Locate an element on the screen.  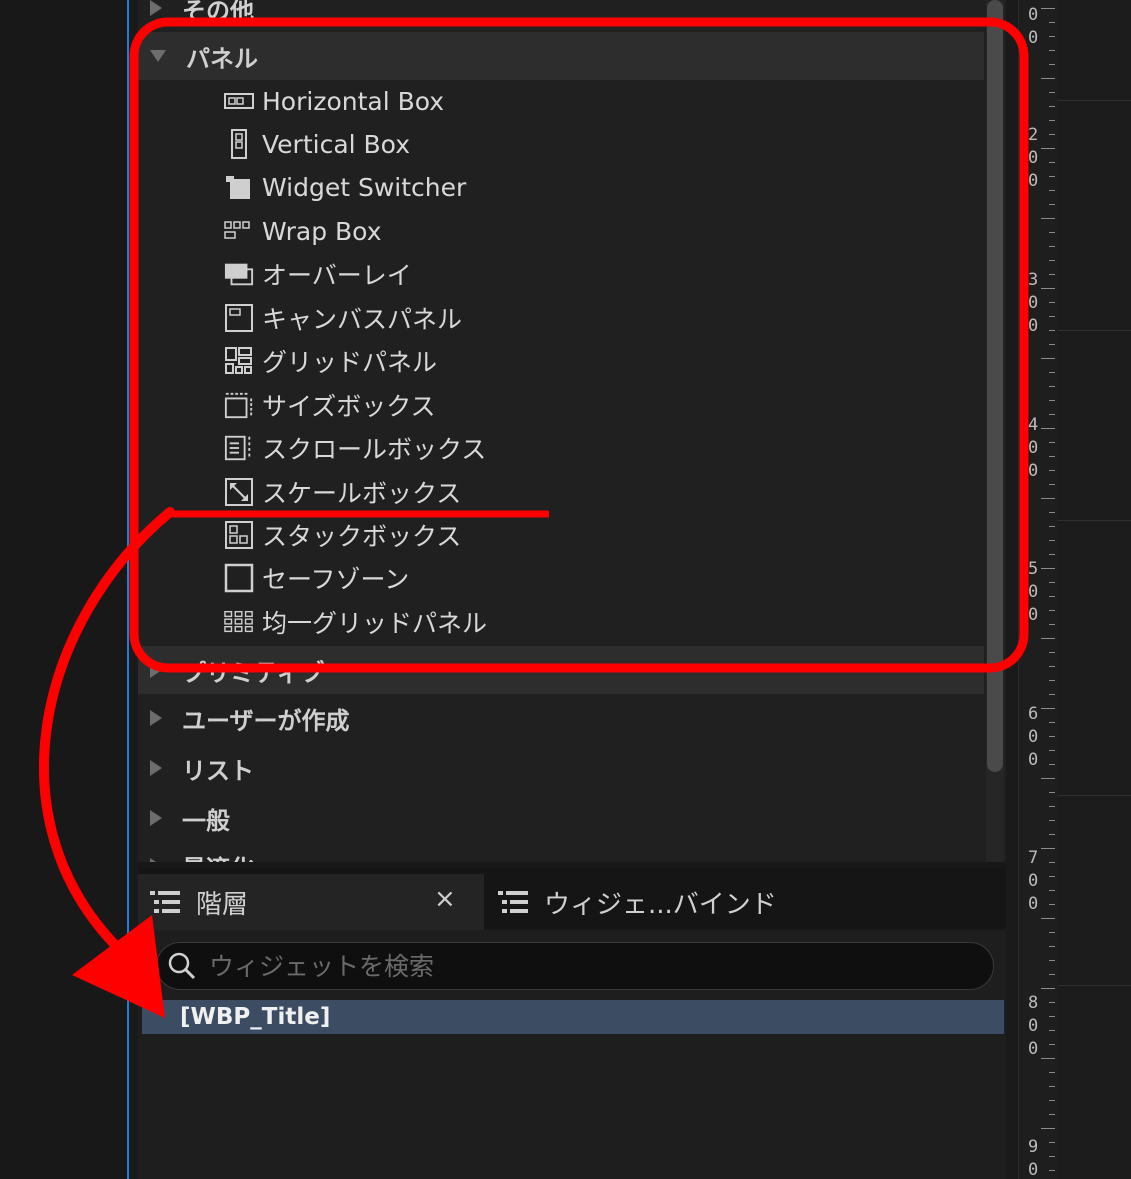
palette-item-vertical-box: Vertical Box is located at coordinates (317, 144).